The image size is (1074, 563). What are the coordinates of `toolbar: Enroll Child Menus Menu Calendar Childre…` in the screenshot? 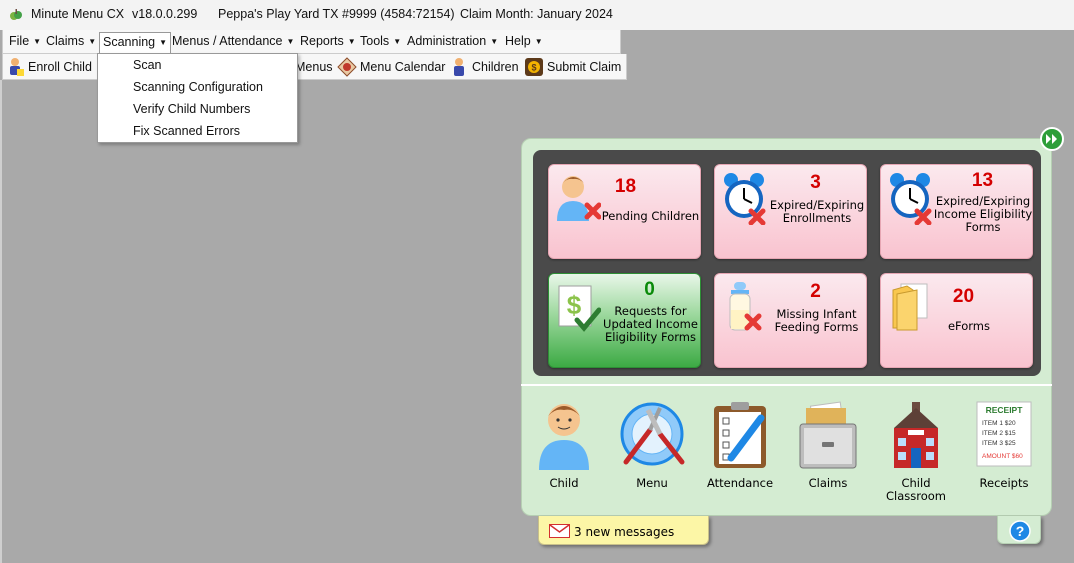 It's located at (314, 67).